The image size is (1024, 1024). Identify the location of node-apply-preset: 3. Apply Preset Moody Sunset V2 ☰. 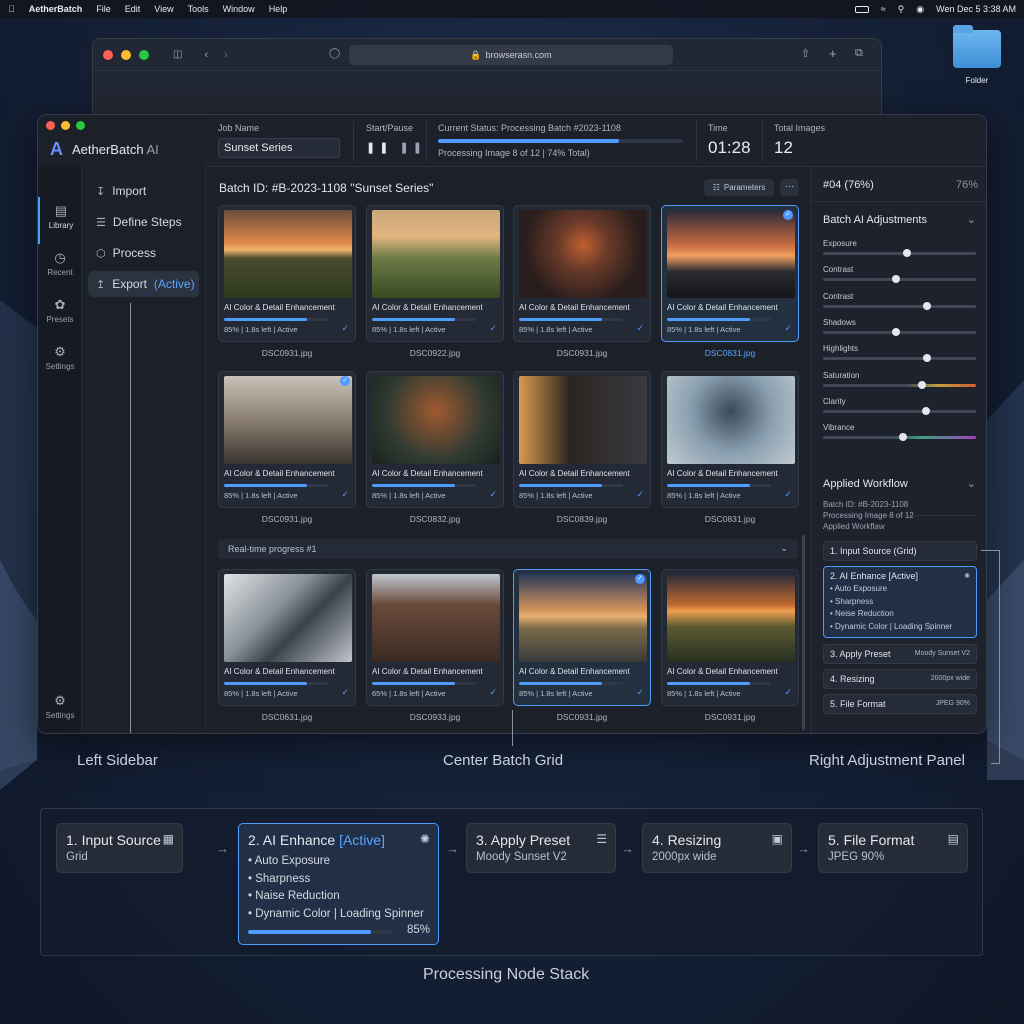
(541, 848).